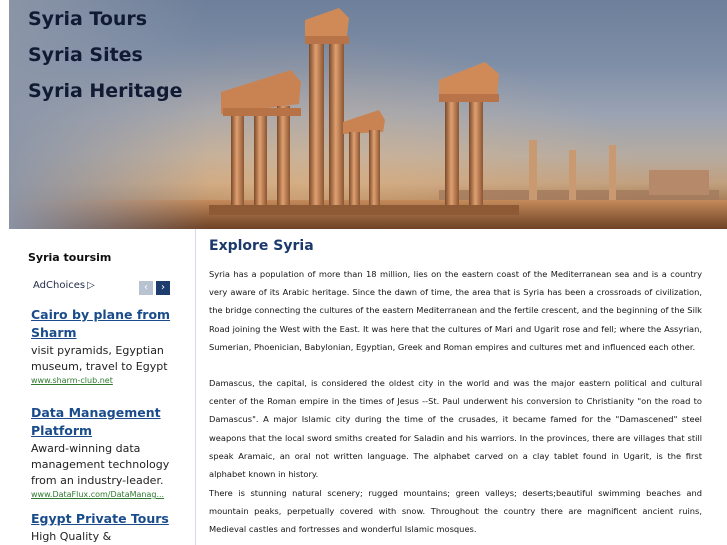  I want to click on ad-next-button: ›, so click(163, 288).